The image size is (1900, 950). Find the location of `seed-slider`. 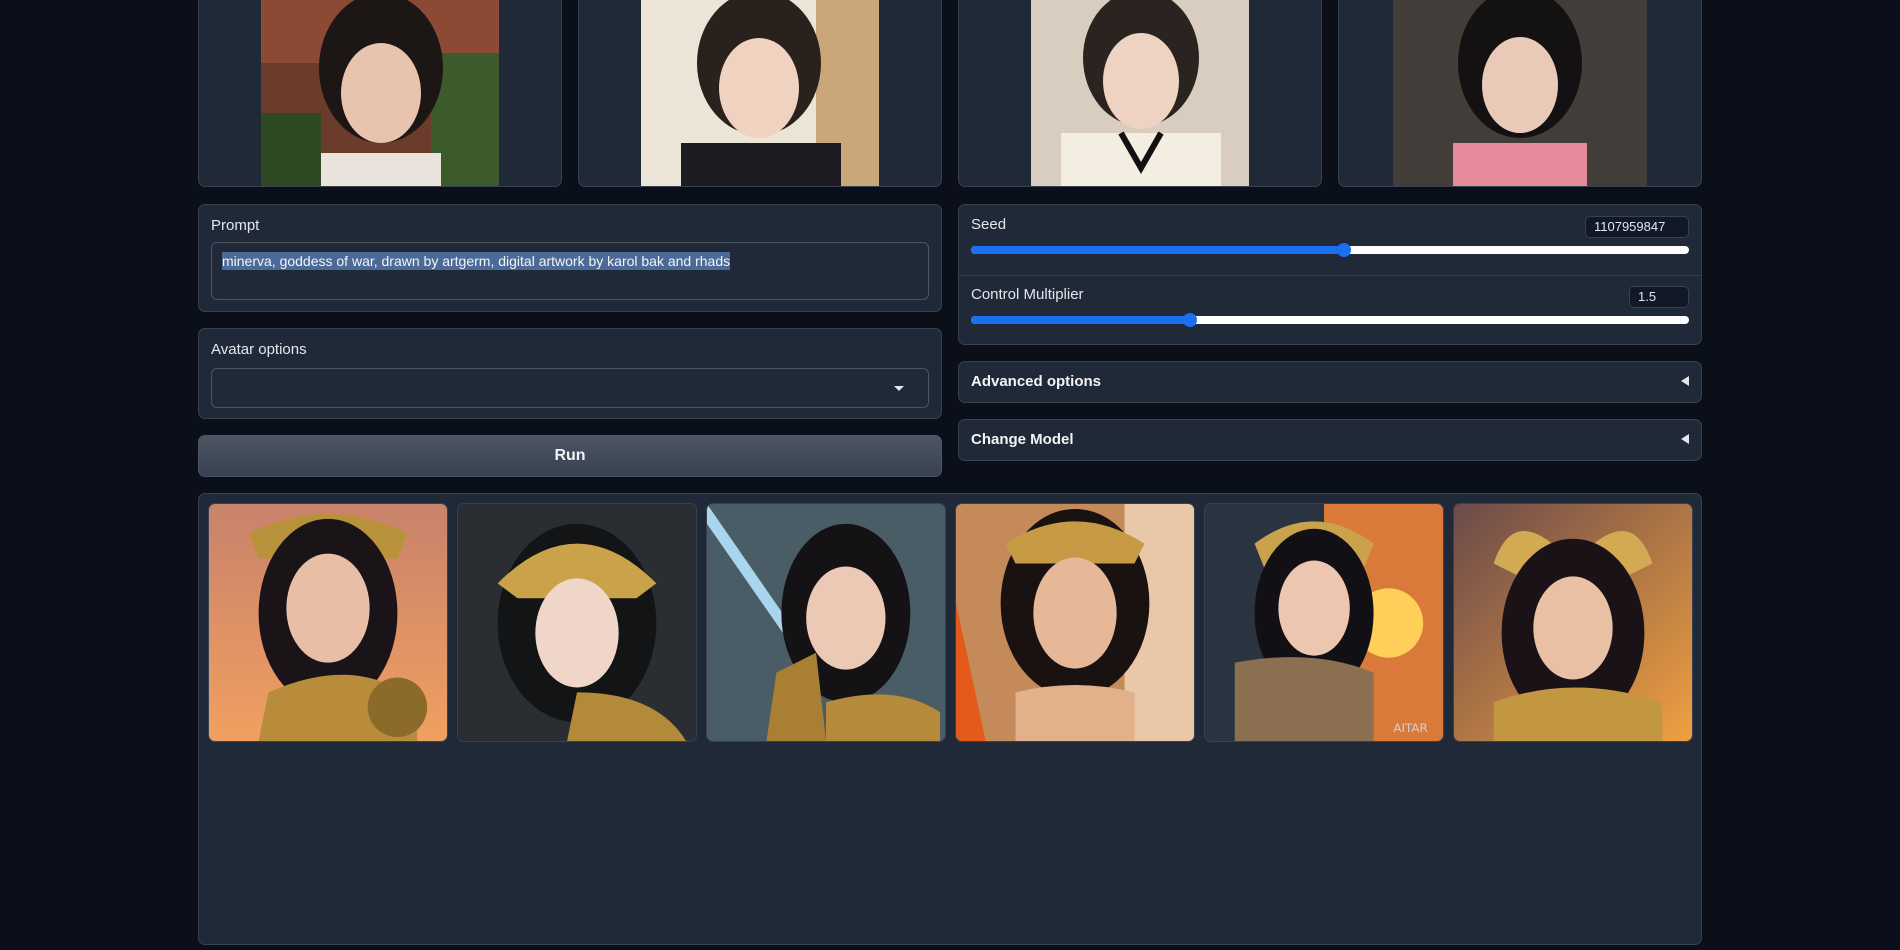

seed-slider is located at coordinates (1330, 250).